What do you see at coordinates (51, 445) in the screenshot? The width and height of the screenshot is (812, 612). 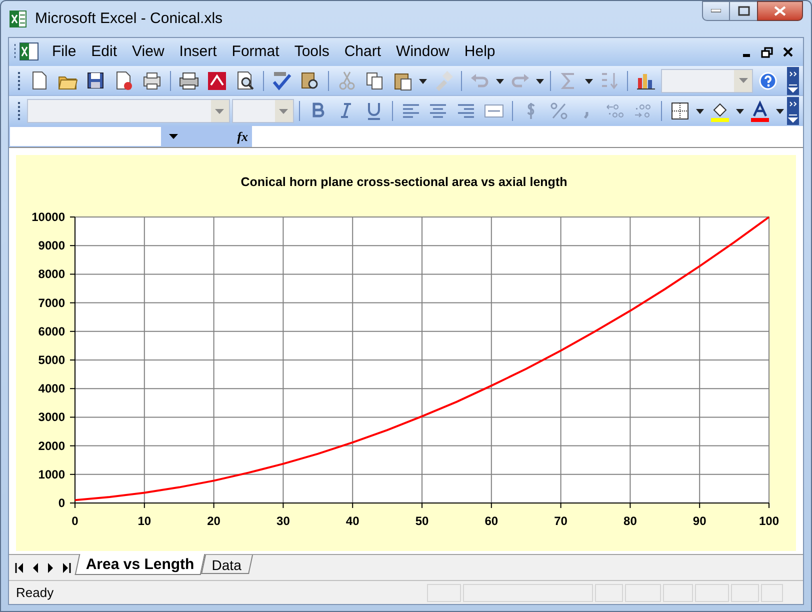 I see `y-tick-label: 2000` at bounding box center [51, 445].